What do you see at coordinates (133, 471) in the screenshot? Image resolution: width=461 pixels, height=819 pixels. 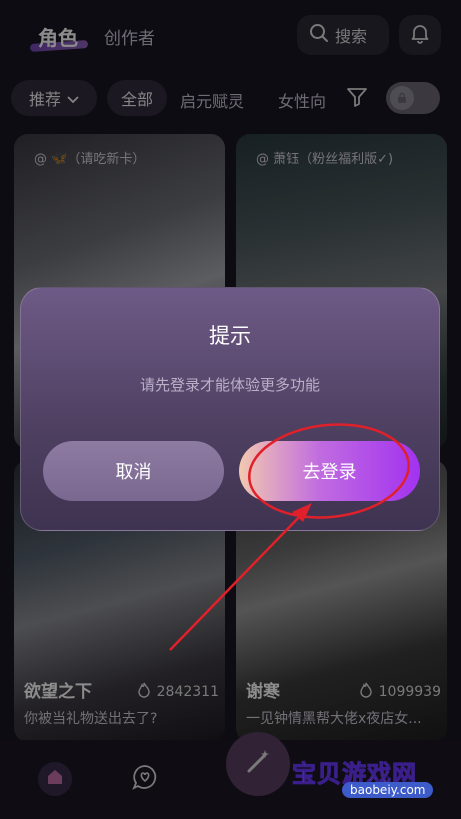 I see `cancel-button: 取消` at bounding box center [133, 471].